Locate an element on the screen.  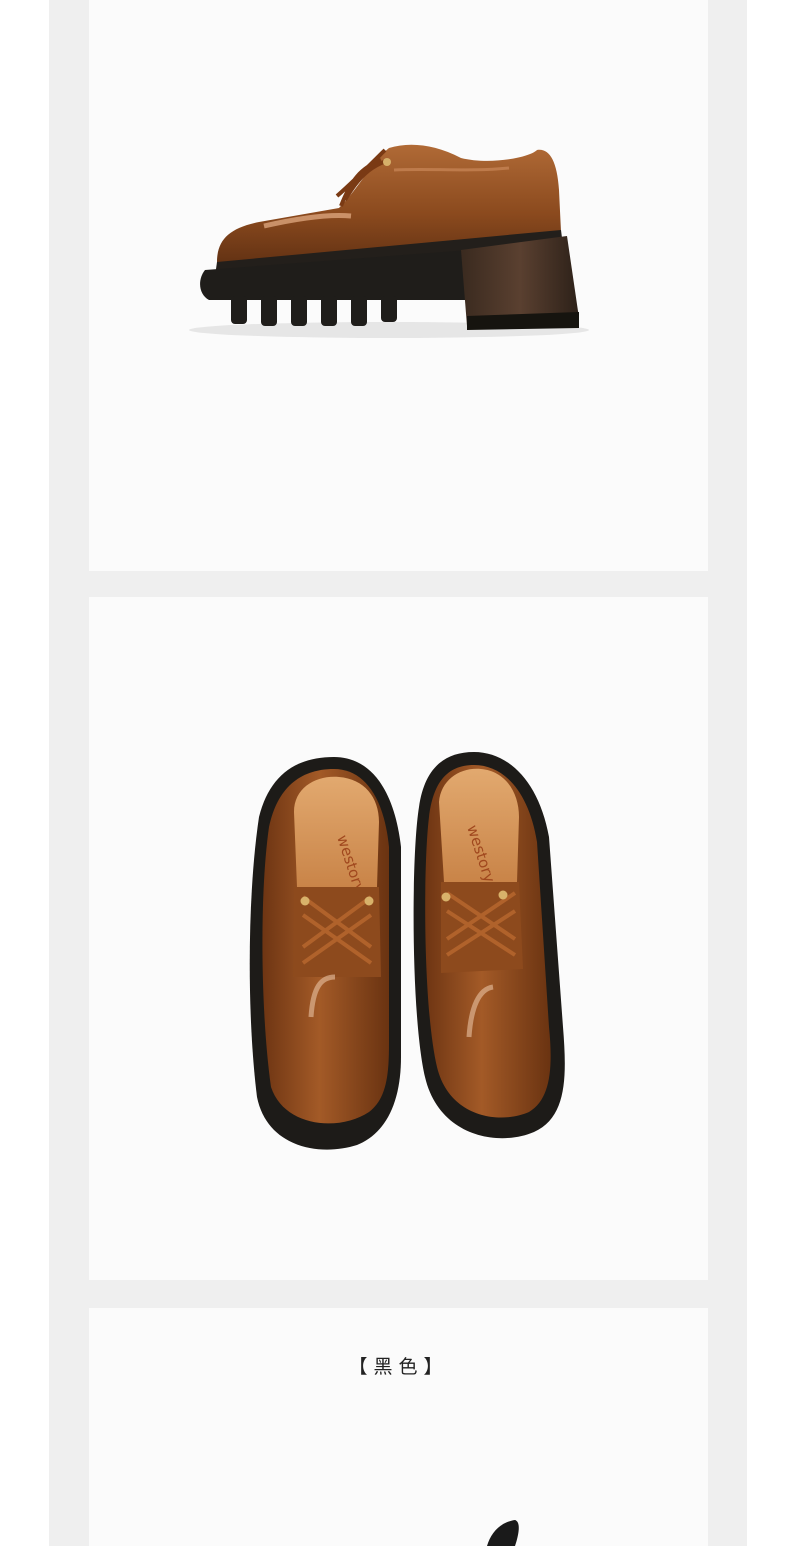
color-variant-panel: 【黑色】 is located at coordinates (398, 1427).